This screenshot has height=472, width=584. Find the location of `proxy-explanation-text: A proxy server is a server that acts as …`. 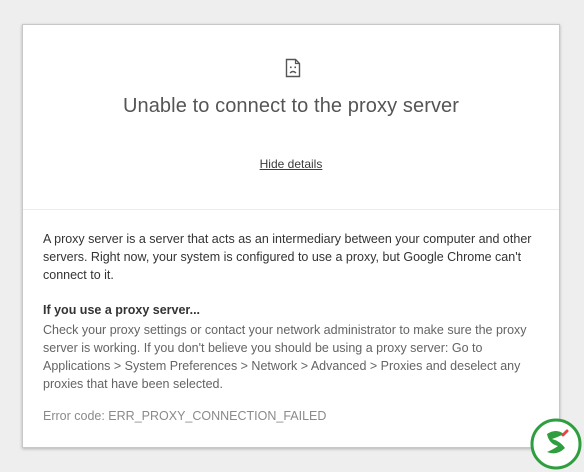

proxy-explanation-text: A proxy server is a server that acts as … is located at coordinates (287, 257).